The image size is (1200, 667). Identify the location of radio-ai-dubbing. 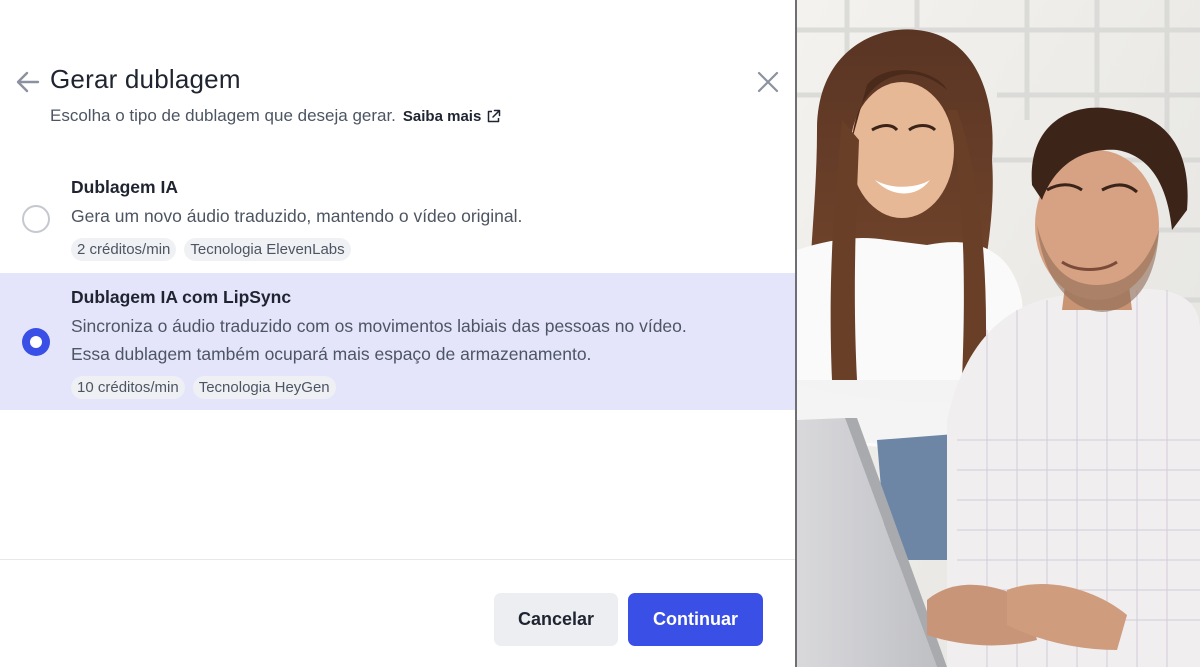
(36, 219).